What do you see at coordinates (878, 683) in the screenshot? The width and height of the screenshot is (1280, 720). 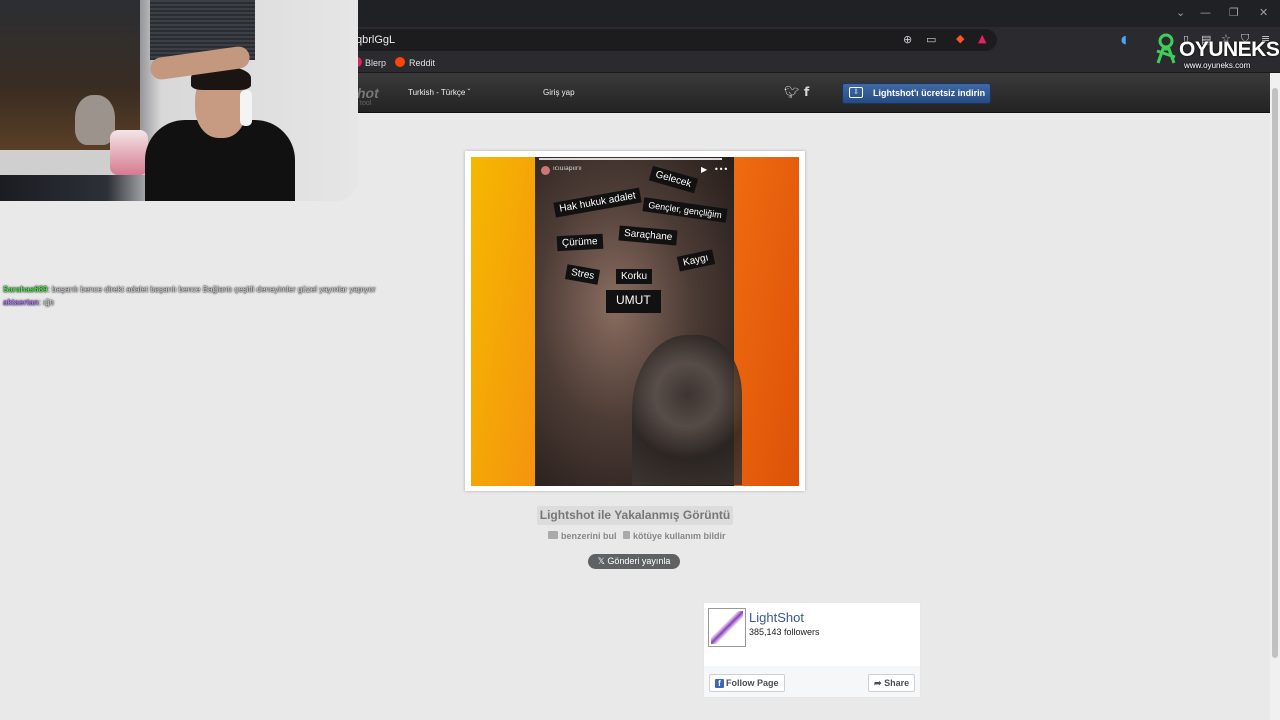 I see `share-icon: ➦` at bounding box center [878, 683].